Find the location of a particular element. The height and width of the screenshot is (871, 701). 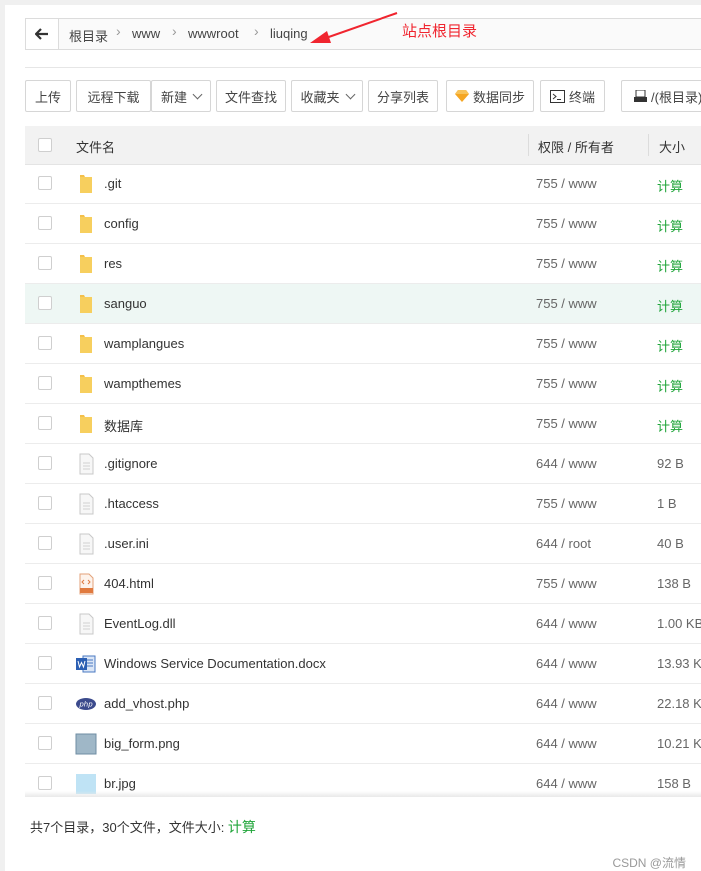

file-name: .git is located at coordinates (112, 183).